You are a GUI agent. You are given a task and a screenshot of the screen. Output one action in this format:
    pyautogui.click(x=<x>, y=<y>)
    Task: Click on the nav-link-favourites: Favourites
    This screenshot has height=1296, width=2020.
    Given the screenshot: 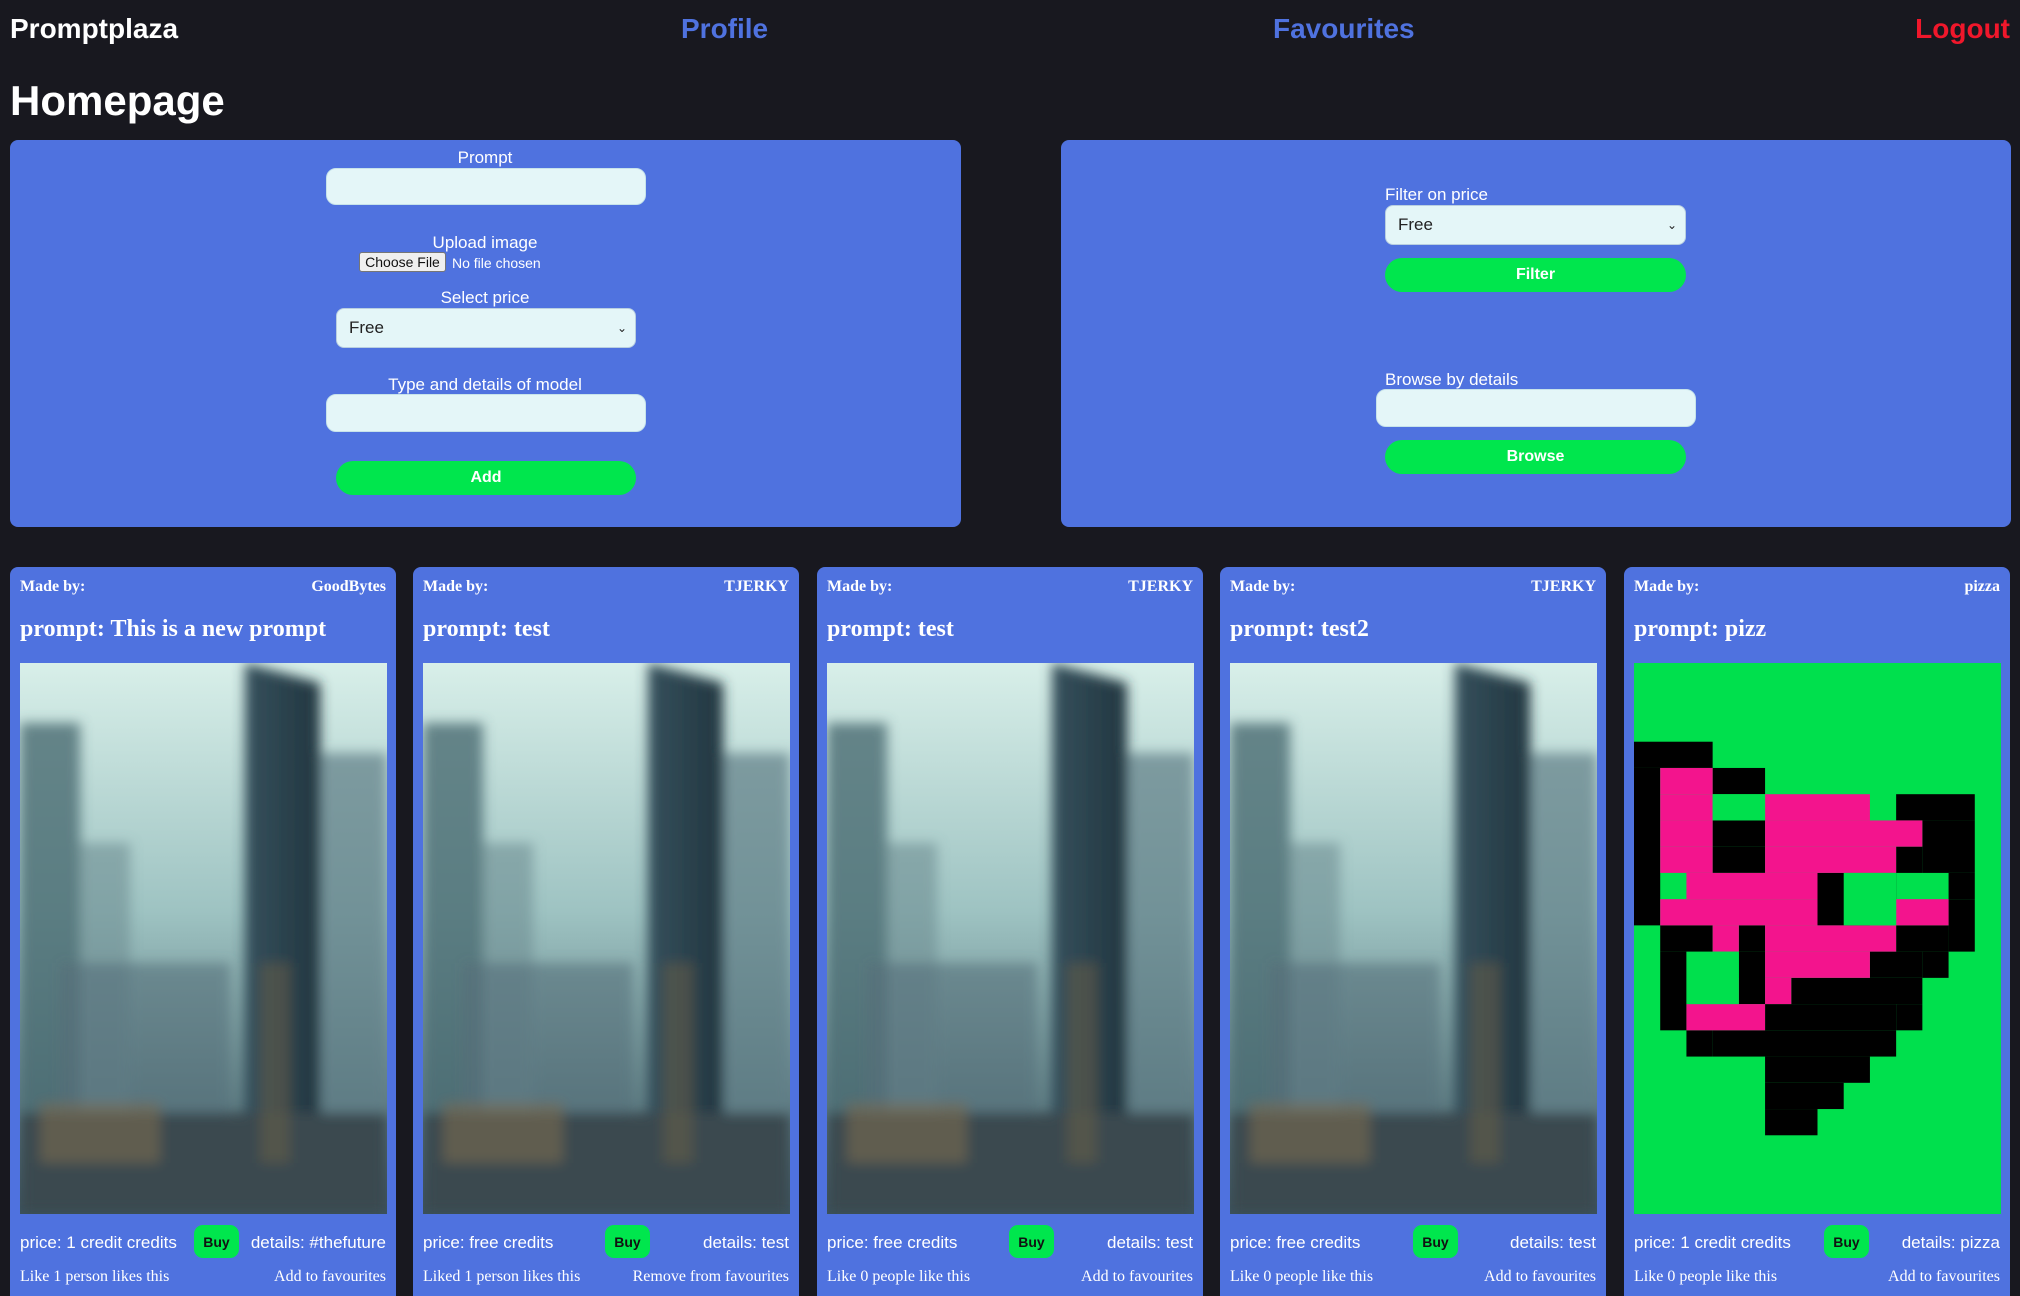 What is the action you would take?
    pyautogui.click(x=1344, y=29)
    